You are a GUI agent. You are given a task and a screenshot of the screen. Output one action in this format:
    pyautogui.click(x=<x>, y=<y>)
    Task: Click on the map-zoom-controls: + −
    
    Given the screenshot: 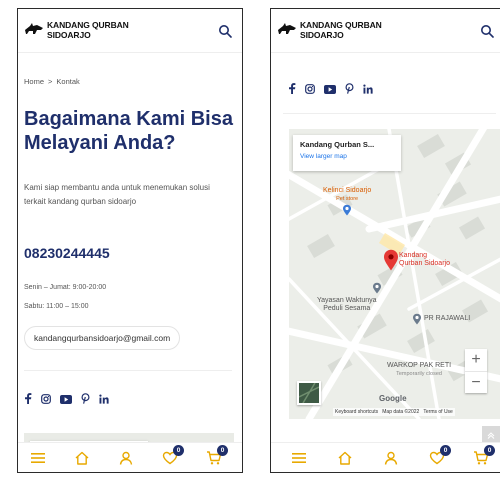 What is the action you would take?
    pyautogui.click(x=476, y=371)
    